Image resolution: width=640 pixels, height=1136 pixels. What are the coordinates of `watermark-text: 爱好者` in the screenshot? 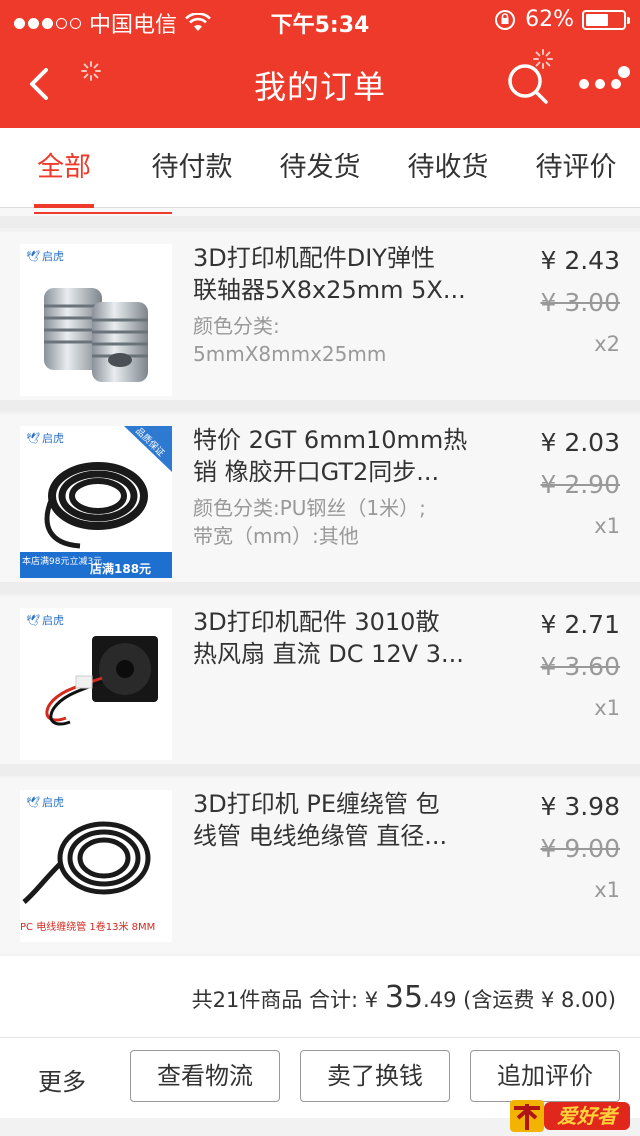 It's located at (588, 1116).